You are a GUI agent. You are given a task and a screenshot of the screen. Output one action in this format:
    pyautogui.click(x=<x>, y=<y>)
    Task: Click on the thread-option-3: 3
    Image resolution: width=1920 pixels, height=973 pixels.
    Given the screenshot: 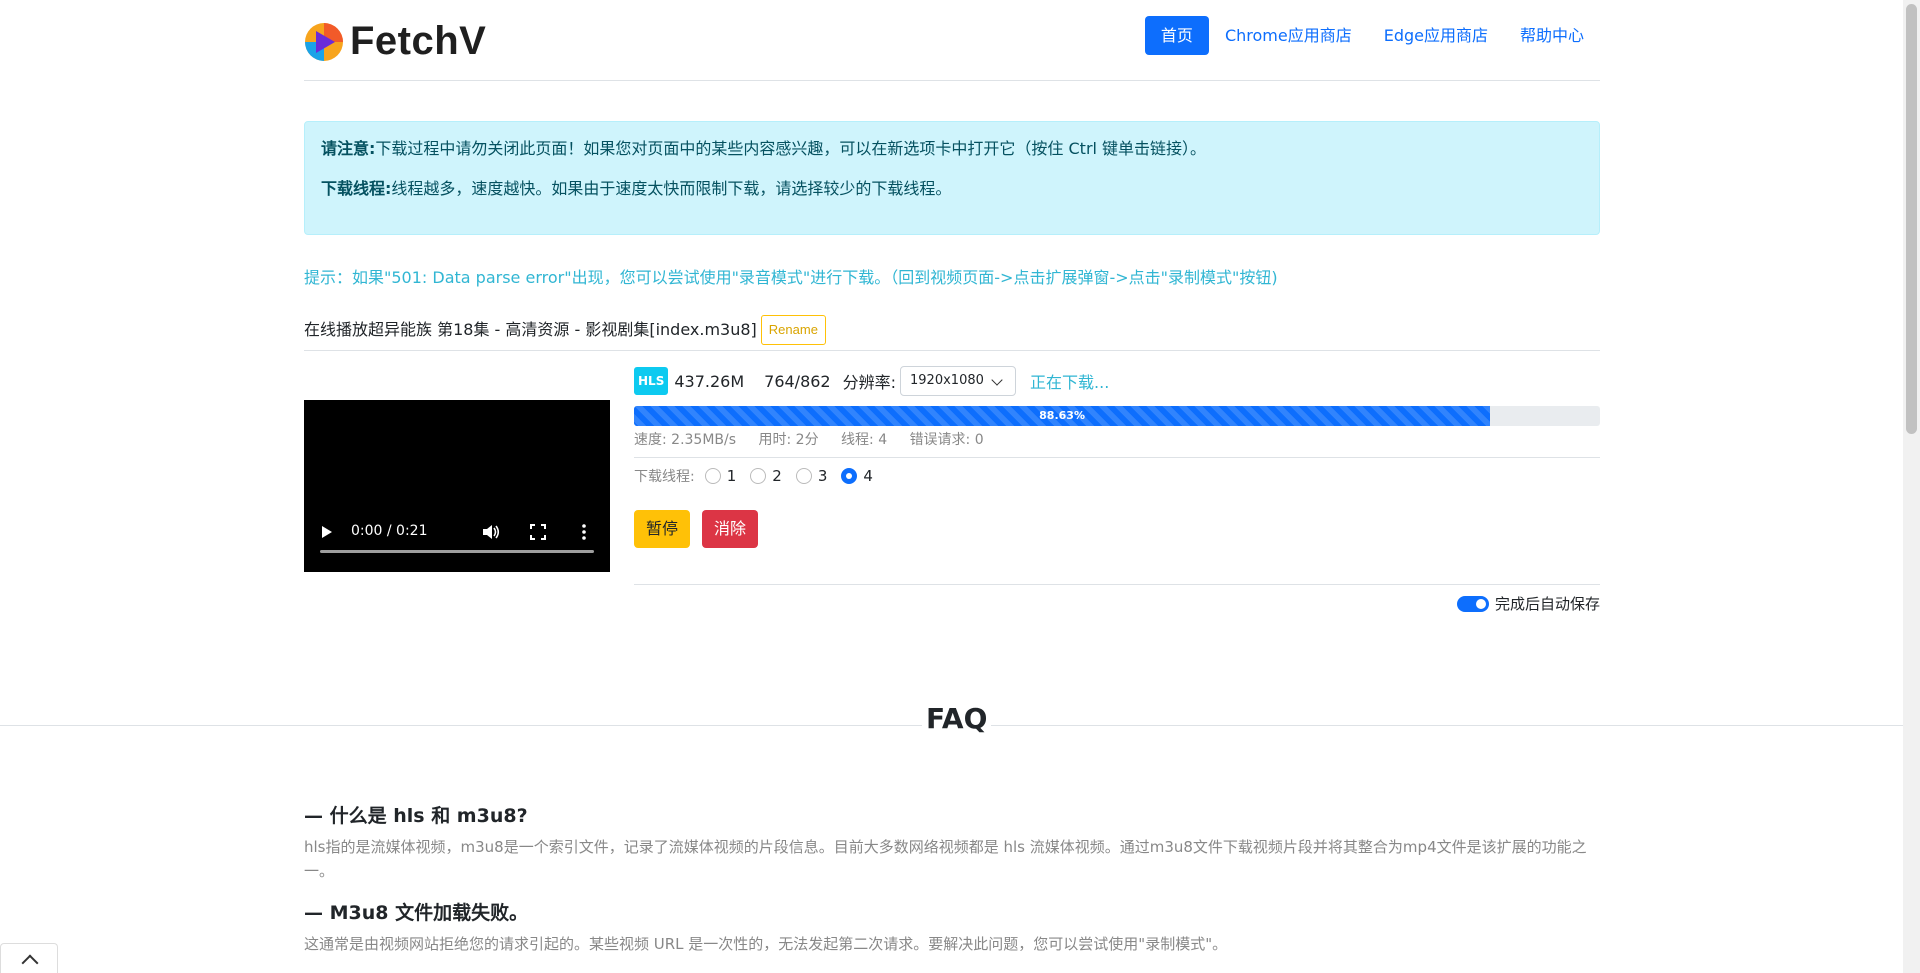 What is the action you would take?
    pyautogui.click(x=811, y=476)
    